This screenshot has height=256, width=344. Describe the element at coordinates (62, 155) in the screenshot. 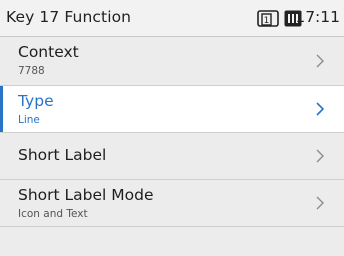

I see `menu-item-label: Short Label` at that location.